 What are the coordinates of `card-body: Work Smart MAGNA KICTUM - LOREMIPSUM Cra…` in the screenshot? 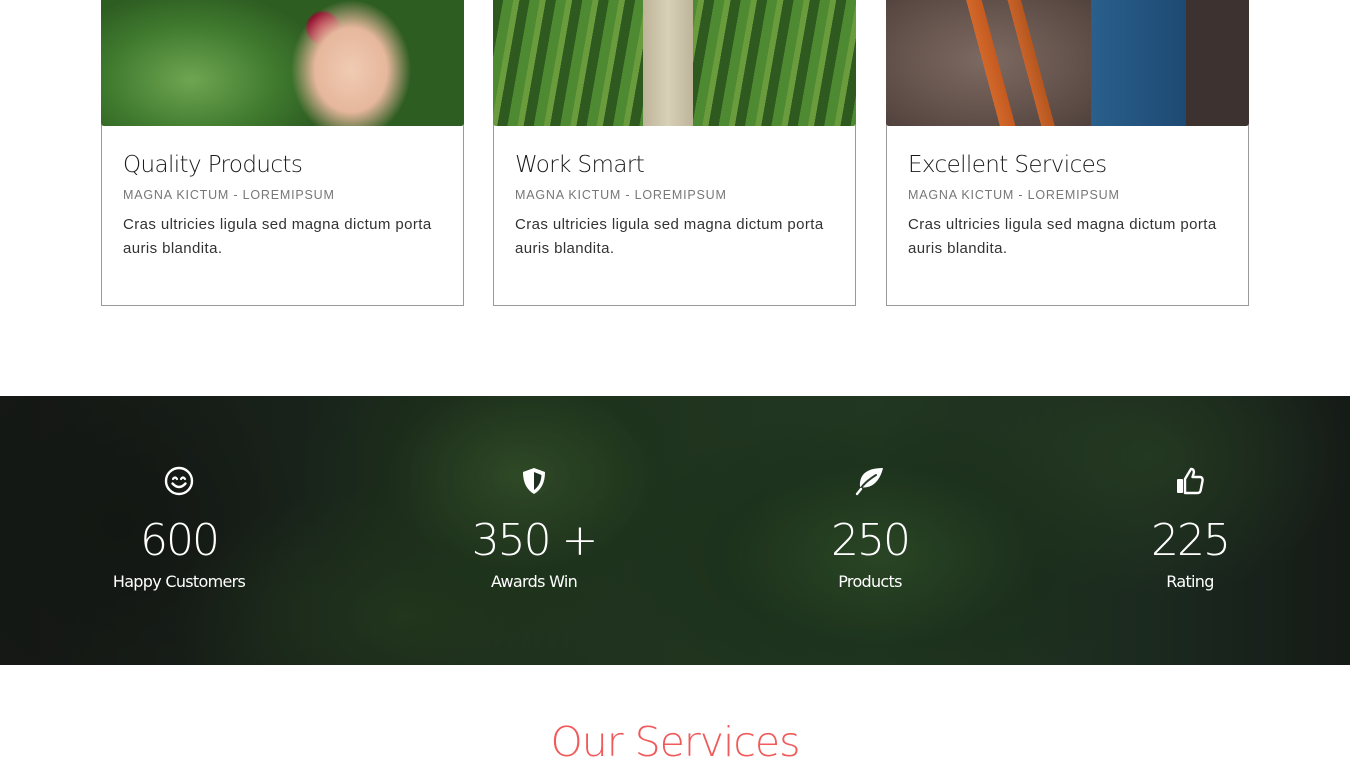 It's located at (675, 205).